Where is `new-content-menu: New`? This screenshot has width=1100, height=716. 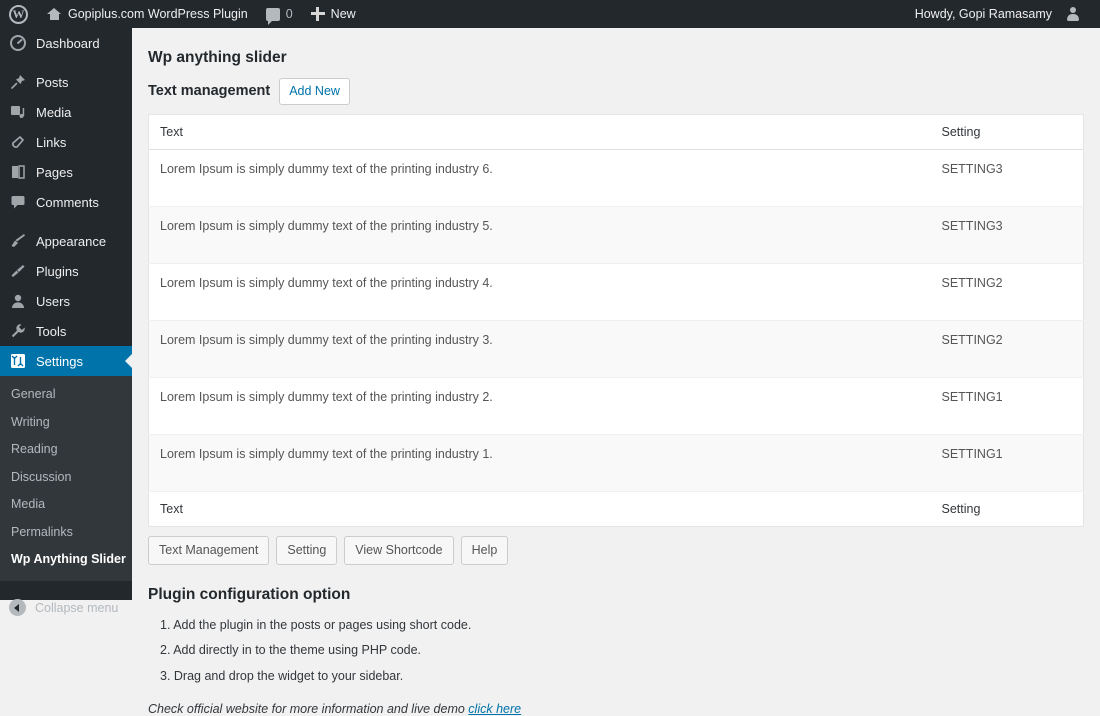
new-content-menu: New is located at coordinates (333, 14).